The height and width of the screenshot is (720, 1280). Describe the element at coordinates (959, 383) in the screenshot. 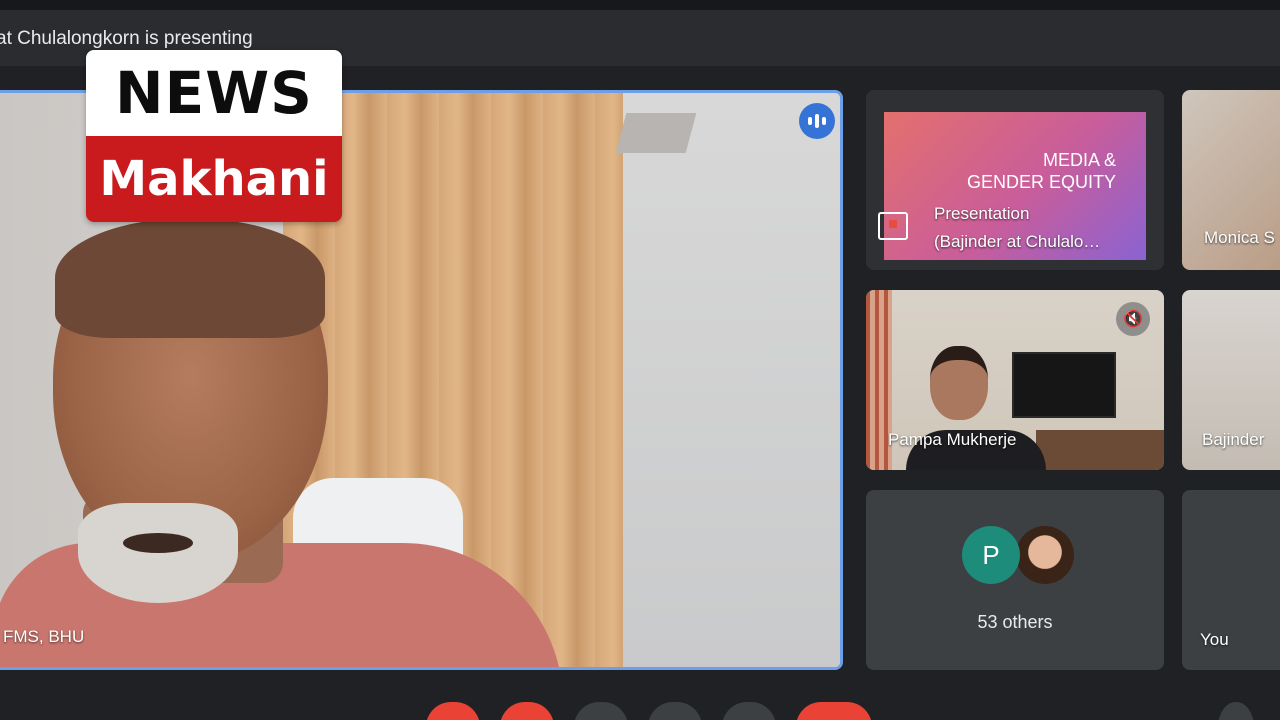

I see `participant-head` at that location.